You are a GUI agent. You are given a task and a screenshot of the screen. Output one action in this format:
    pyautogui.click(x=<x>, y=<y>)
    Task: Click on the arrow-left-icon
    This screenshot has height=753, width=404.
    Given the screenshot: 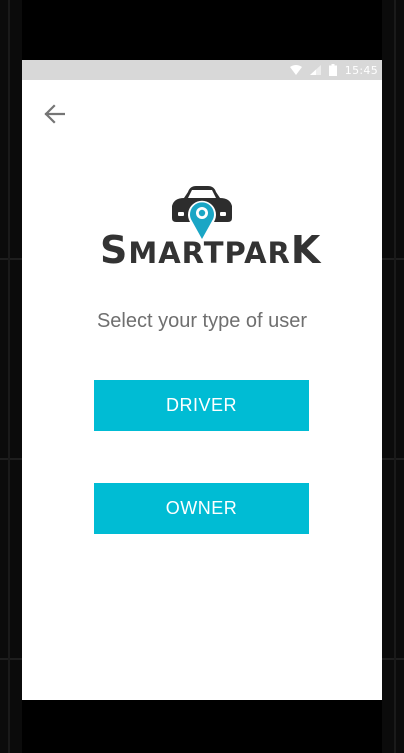 What is the action you would take?
    pyautogui.click(x=54, y=116)
    